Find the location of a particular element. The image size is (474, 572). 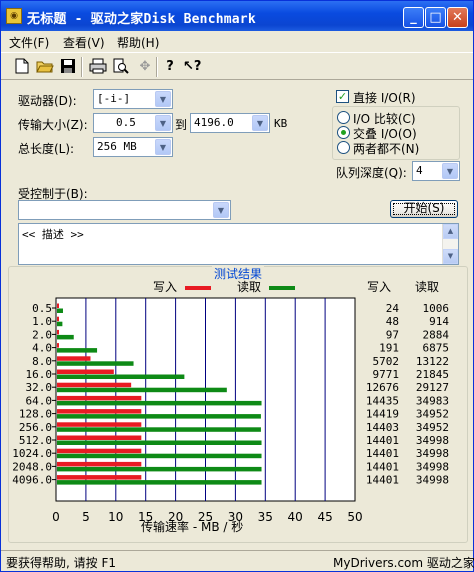

status-help-text: 要获得帮助, 请按 F1 is located at coordinates (61, 563).